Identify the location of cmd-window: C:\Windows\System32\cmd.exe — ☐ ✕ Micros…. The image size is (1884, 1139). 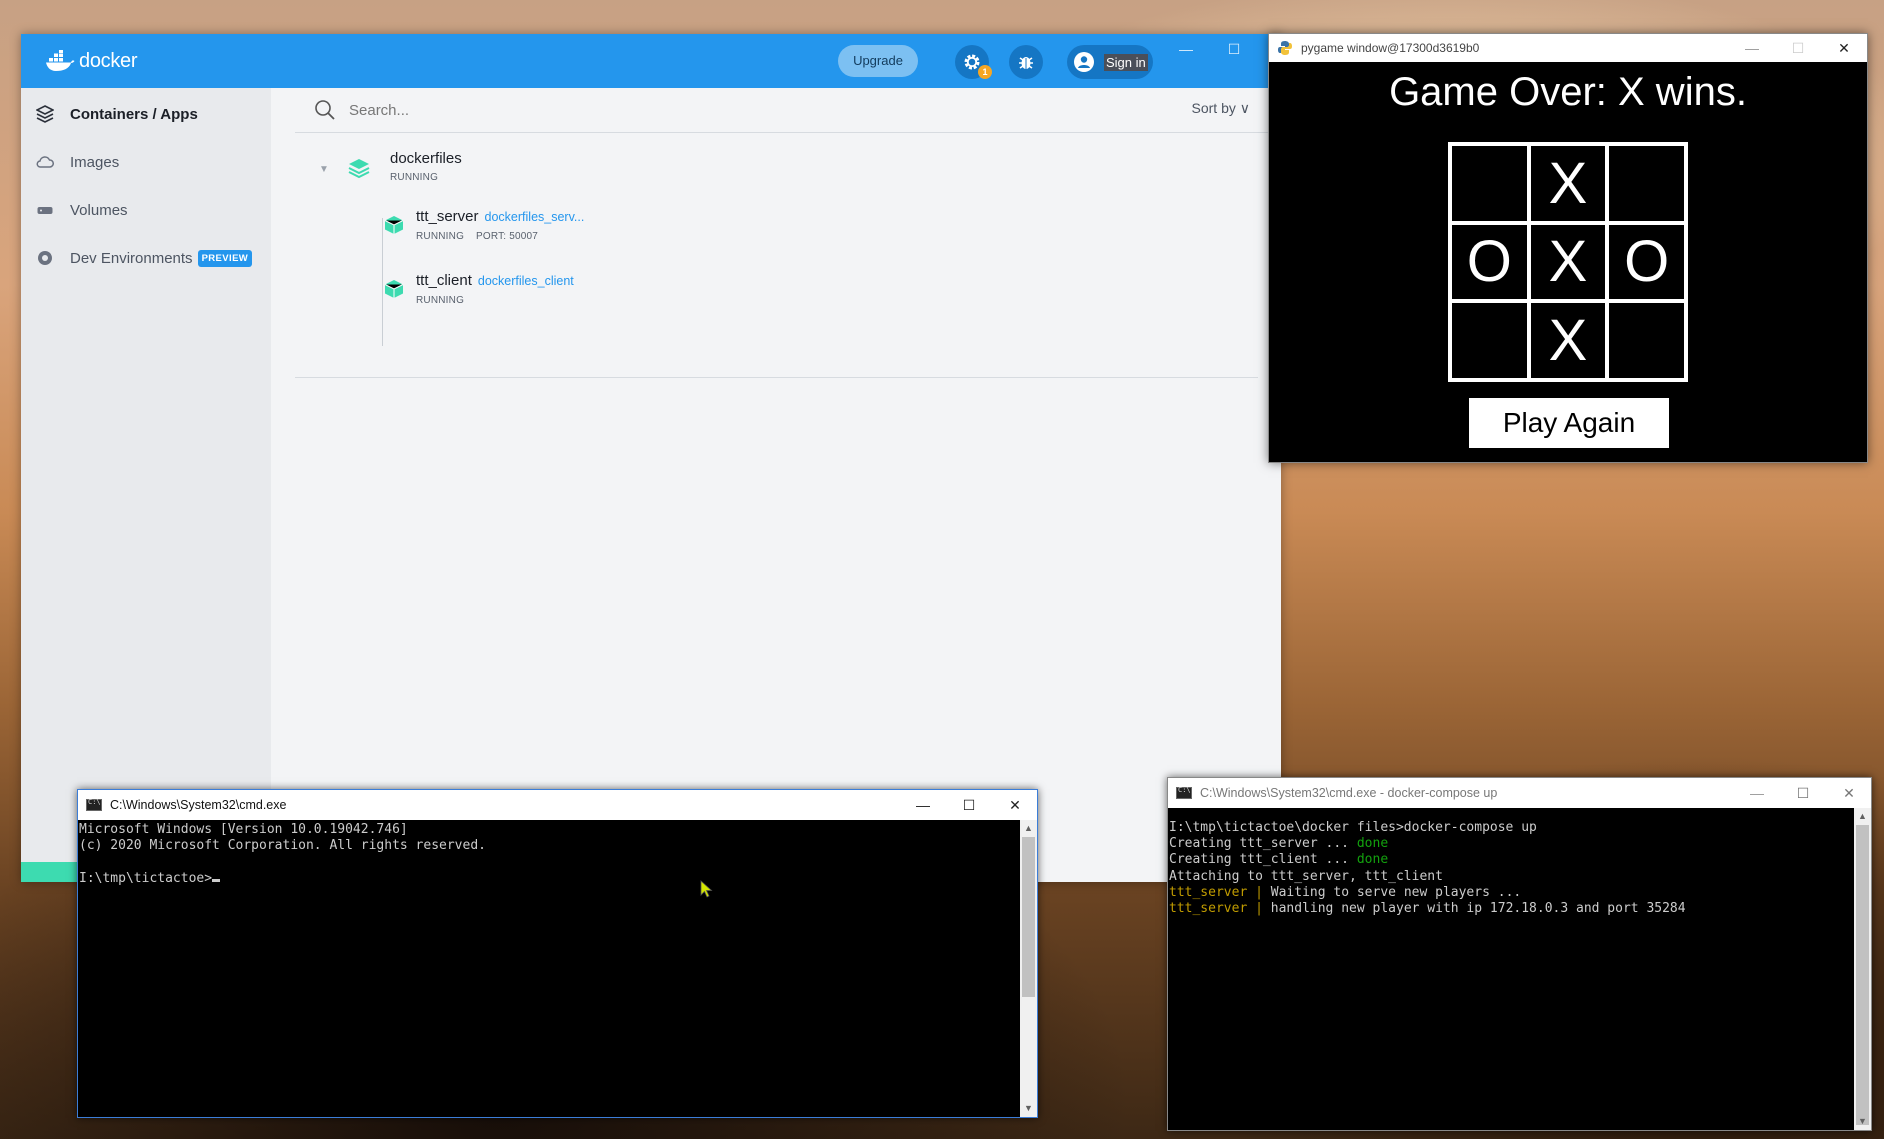
(557, 953).